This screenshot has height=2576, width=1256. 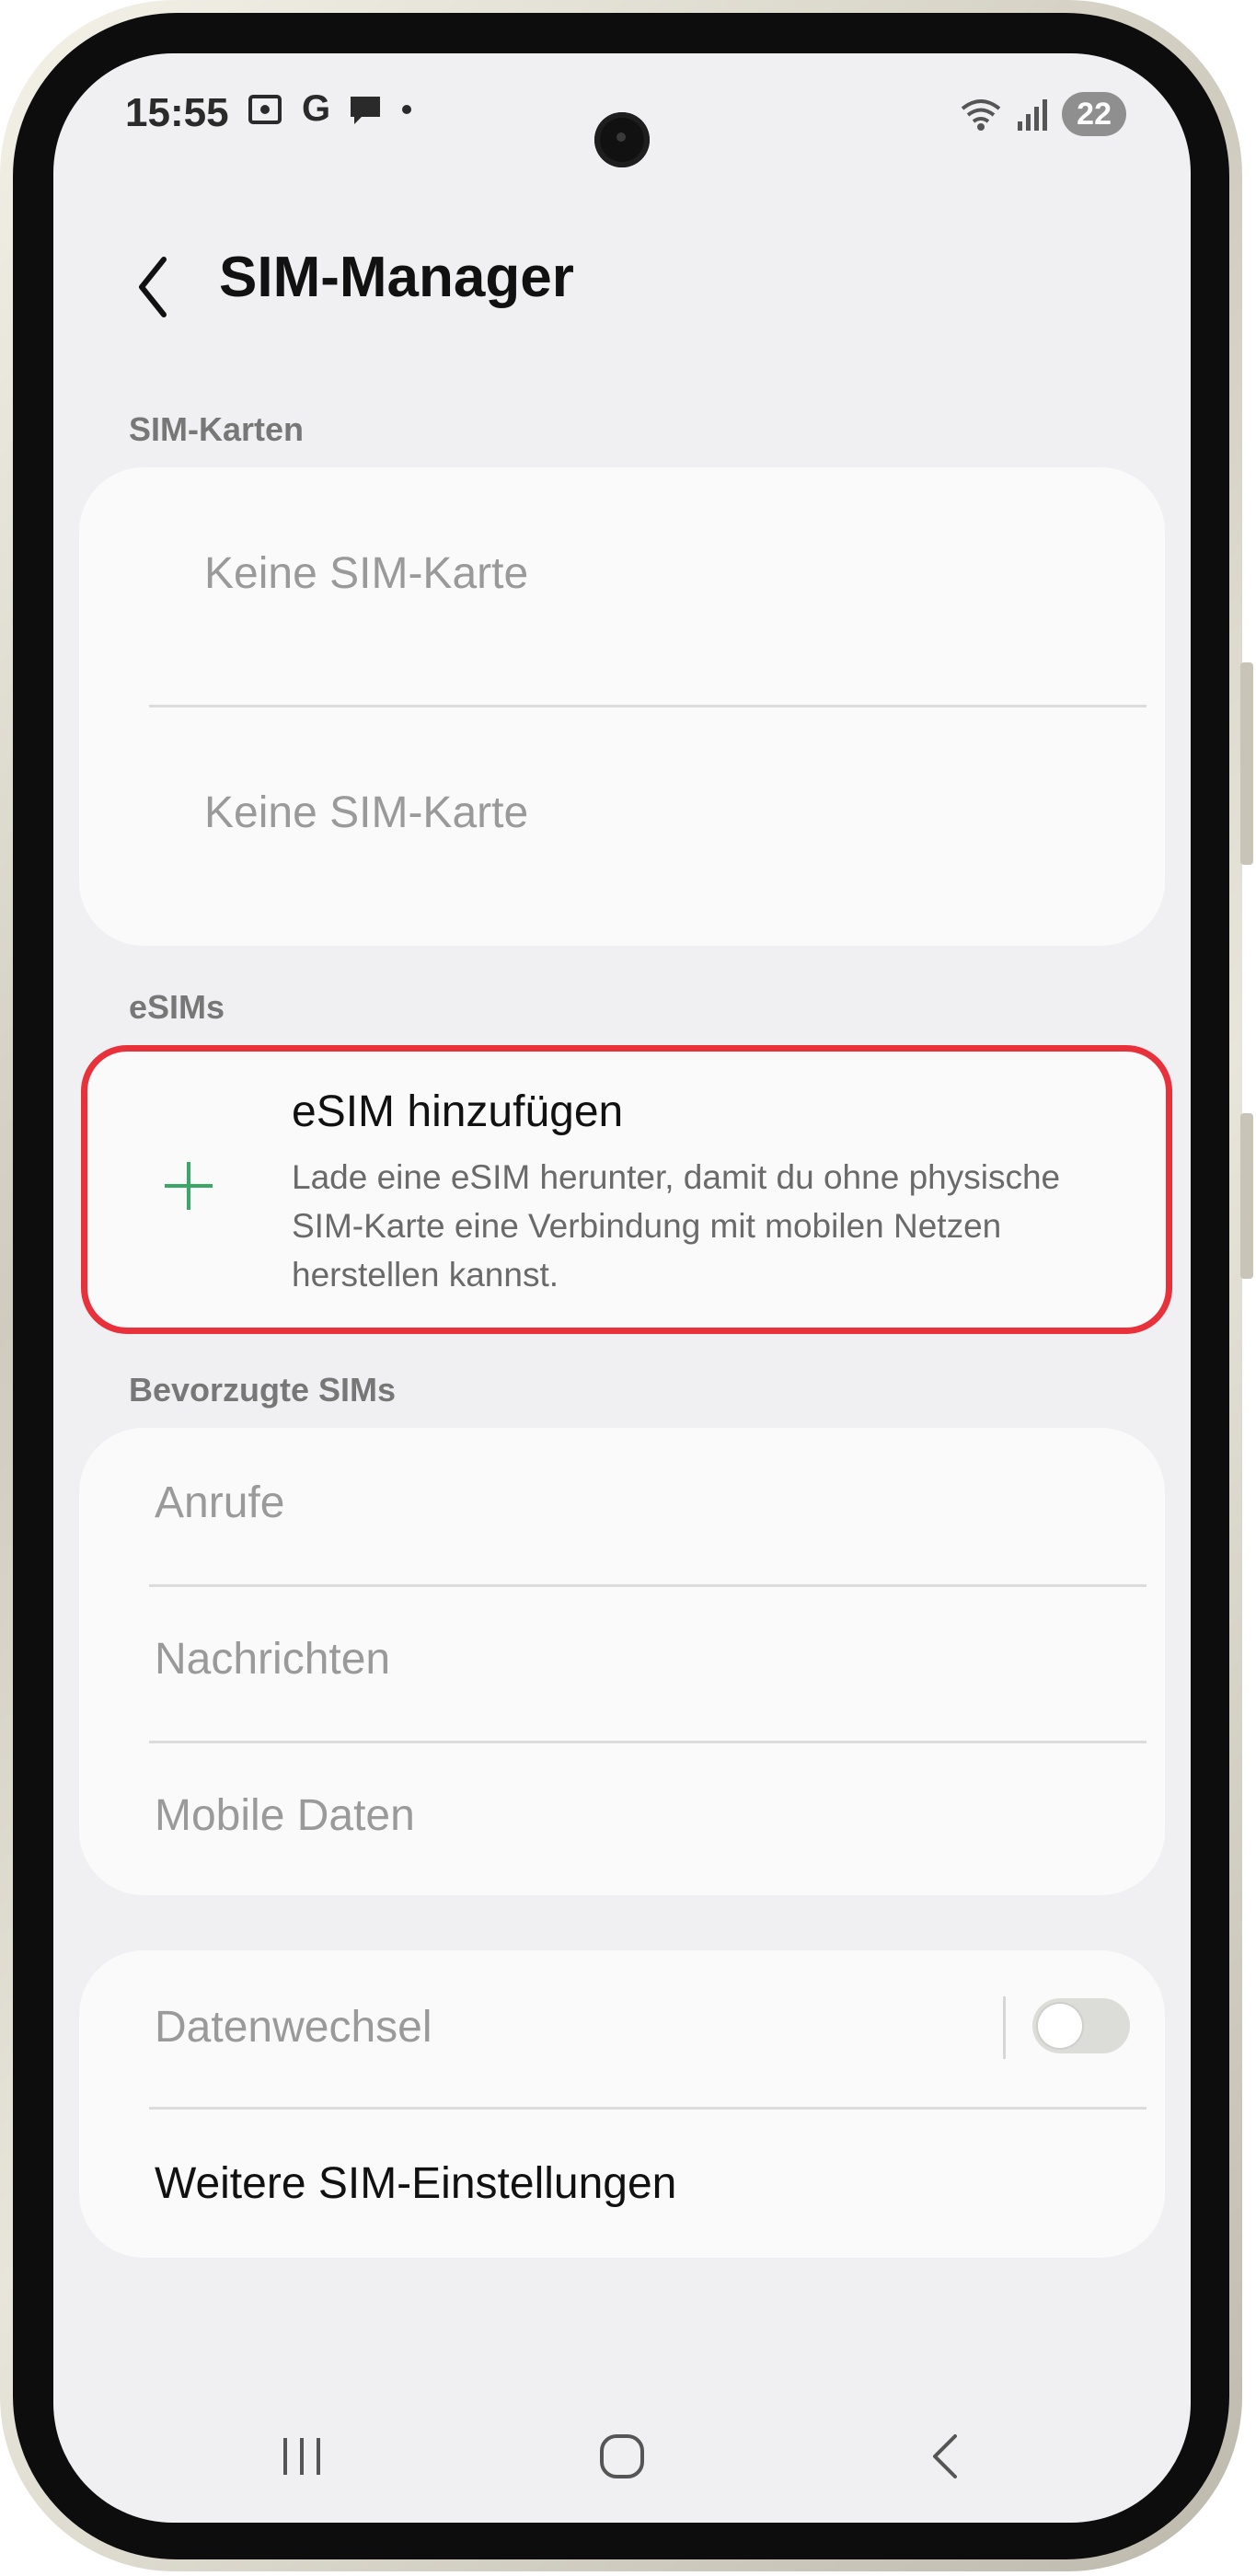 I want to click on back-arrow-icon, so click(x=154, y=287).